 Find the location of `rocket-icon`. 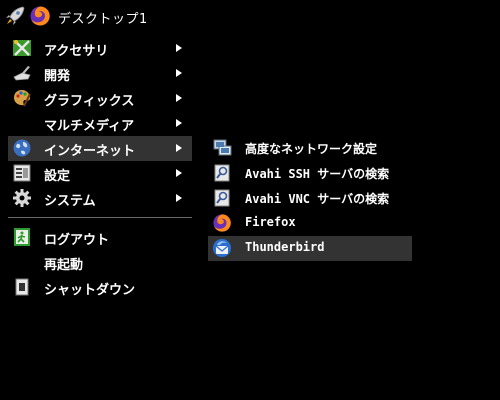

rocket-icon is located at coordinates (15, 16).